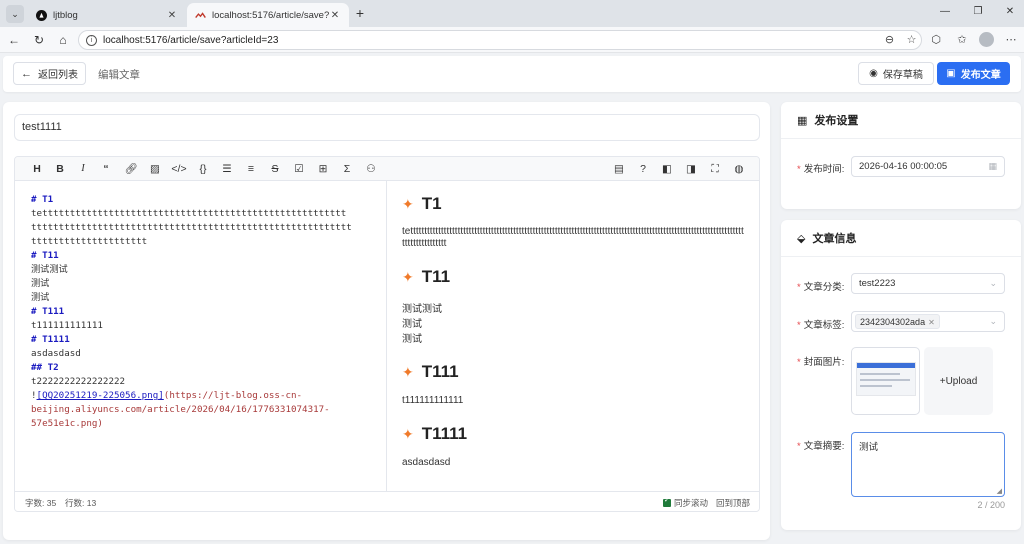  What do you see at coordinates (911, 40) in the screenshot?
I see `favorite-star-icon: ☆` at bounding box center [911, 40].